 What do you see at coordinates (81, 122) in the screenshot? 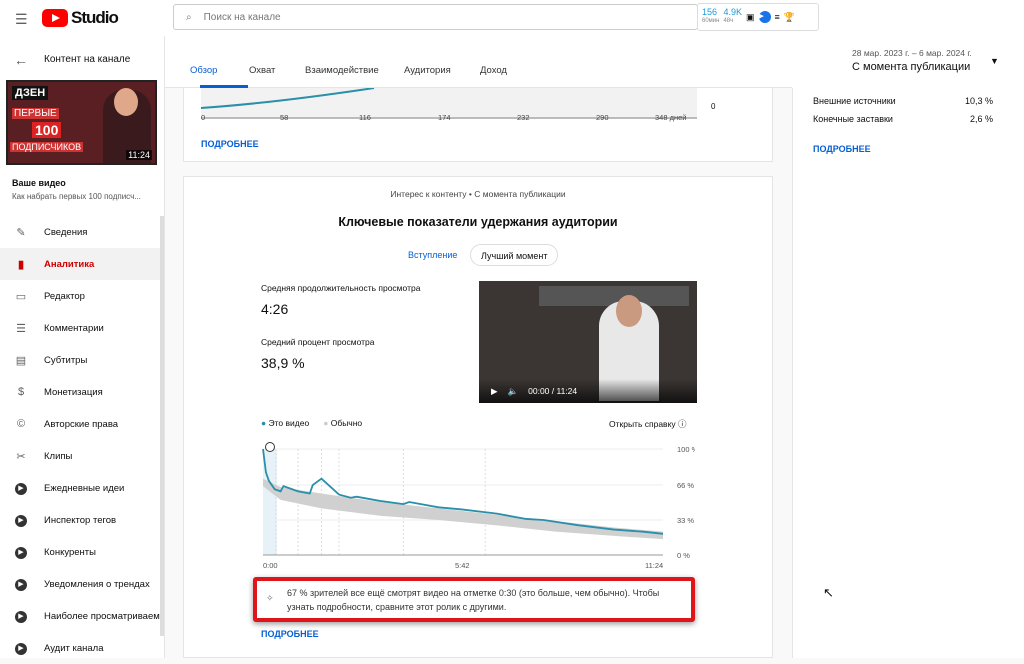
I see `video-thumbnail: ДЗЕН ПЕРВЫЕ 100 ПОДПИСЧИКОВ 11:24` at bounding box center [81, 122].